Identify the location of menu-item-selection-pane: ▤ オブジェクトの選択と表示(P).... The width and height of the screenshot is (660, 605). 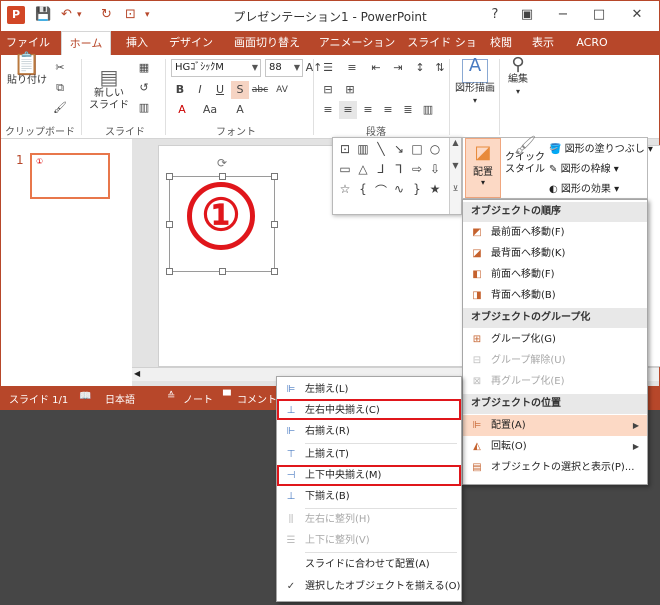
(555, 467).